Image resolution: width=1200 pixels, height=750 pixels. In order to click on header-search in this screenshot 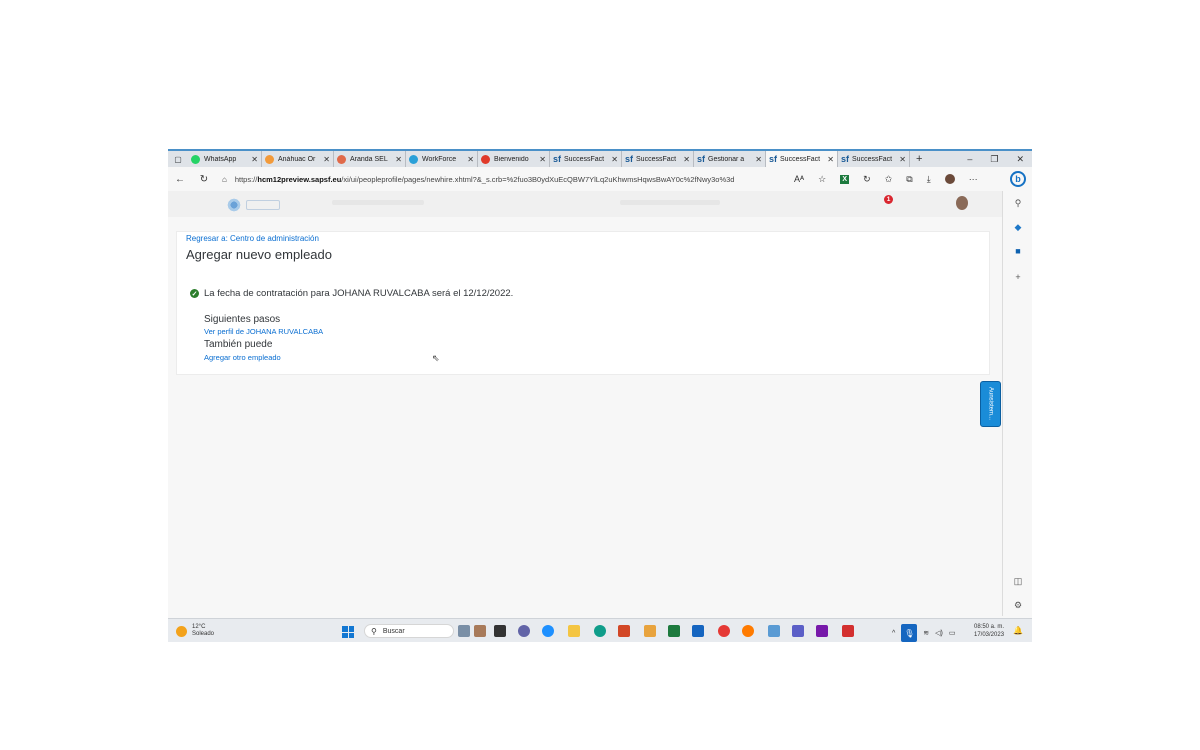, I will do `click(670, 202)`.